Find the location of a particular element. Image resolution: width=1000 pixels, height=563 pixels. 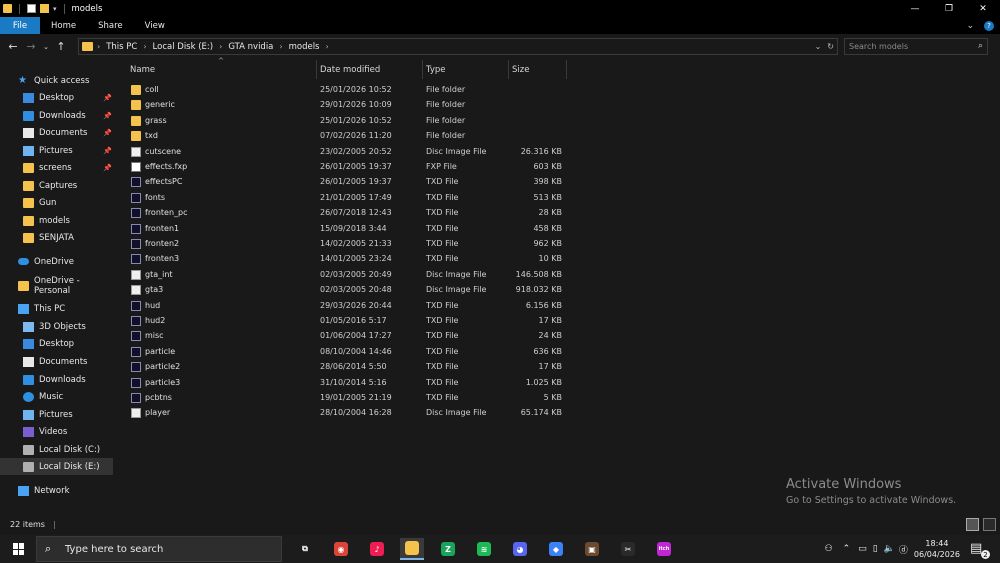

file-row: effectsPC 26/01/2005 19:37 TXD File 398 KB is located at coordinates (348, 182).